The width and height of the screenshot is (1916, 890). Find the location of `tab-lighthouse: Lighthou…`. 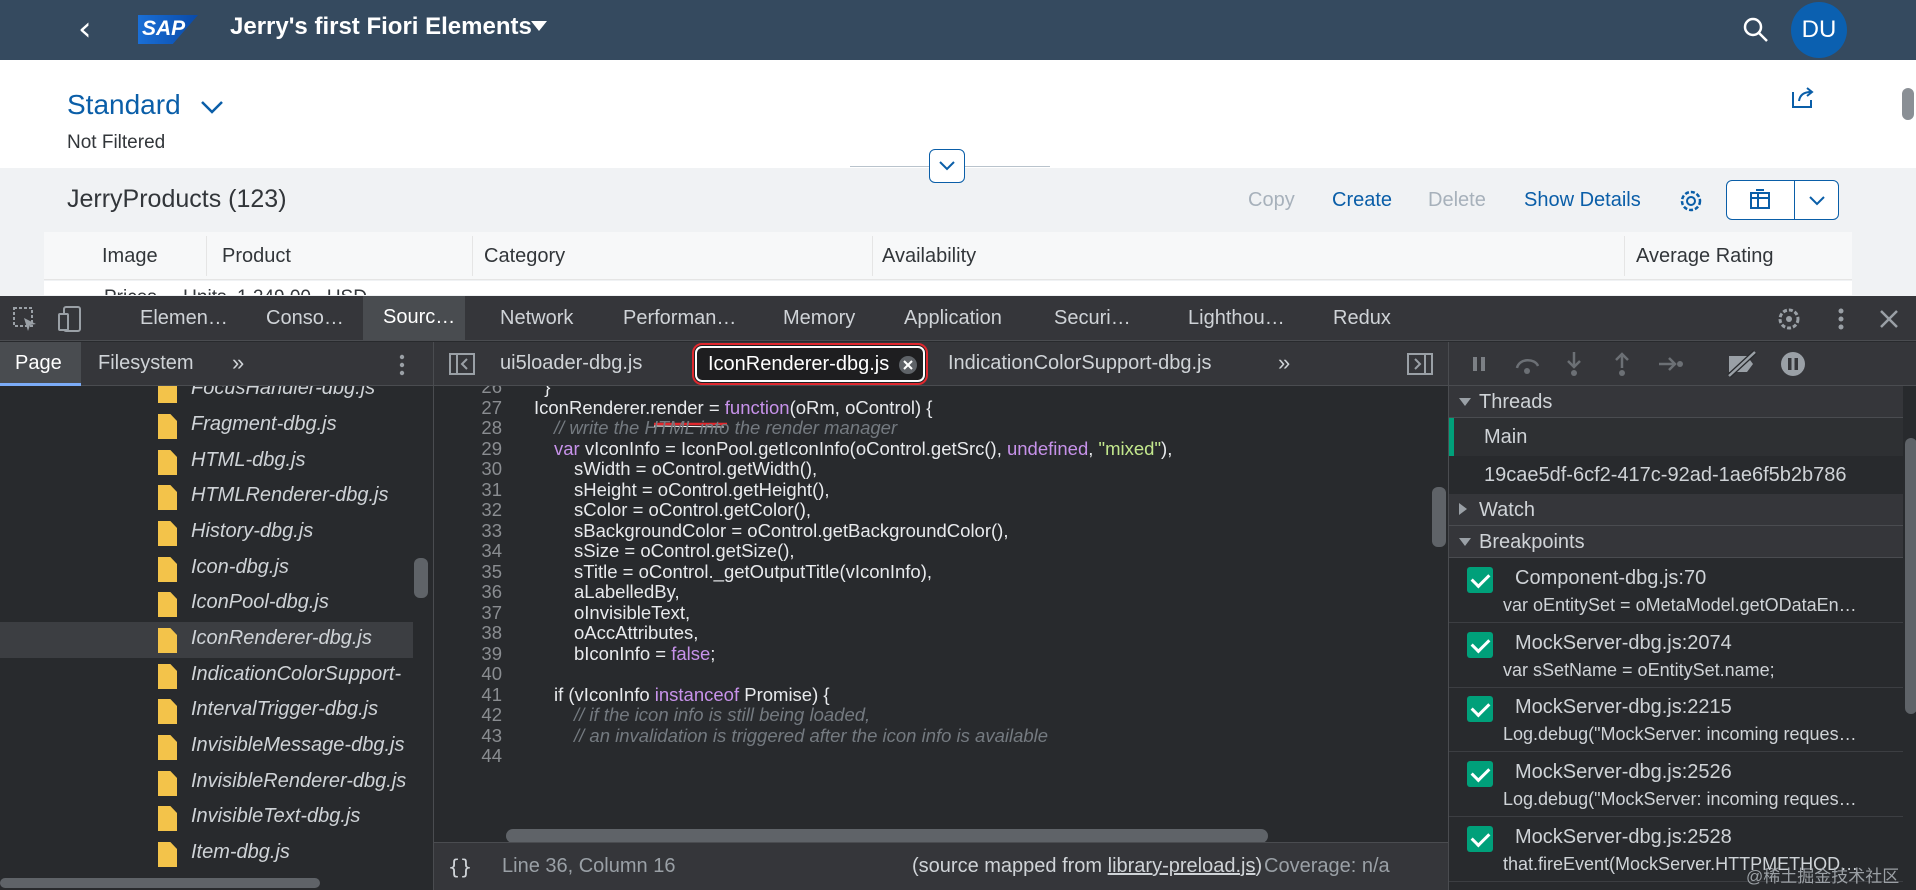

tab-lighthouse: Lighthou… is located at coordinates (1236, 318).